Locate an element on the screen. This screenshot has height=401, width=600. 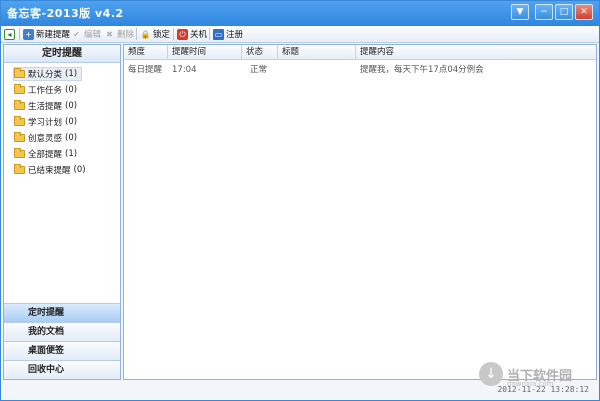
shutdown-button: ⏻ 关机 is located at coordinates (192, 34).